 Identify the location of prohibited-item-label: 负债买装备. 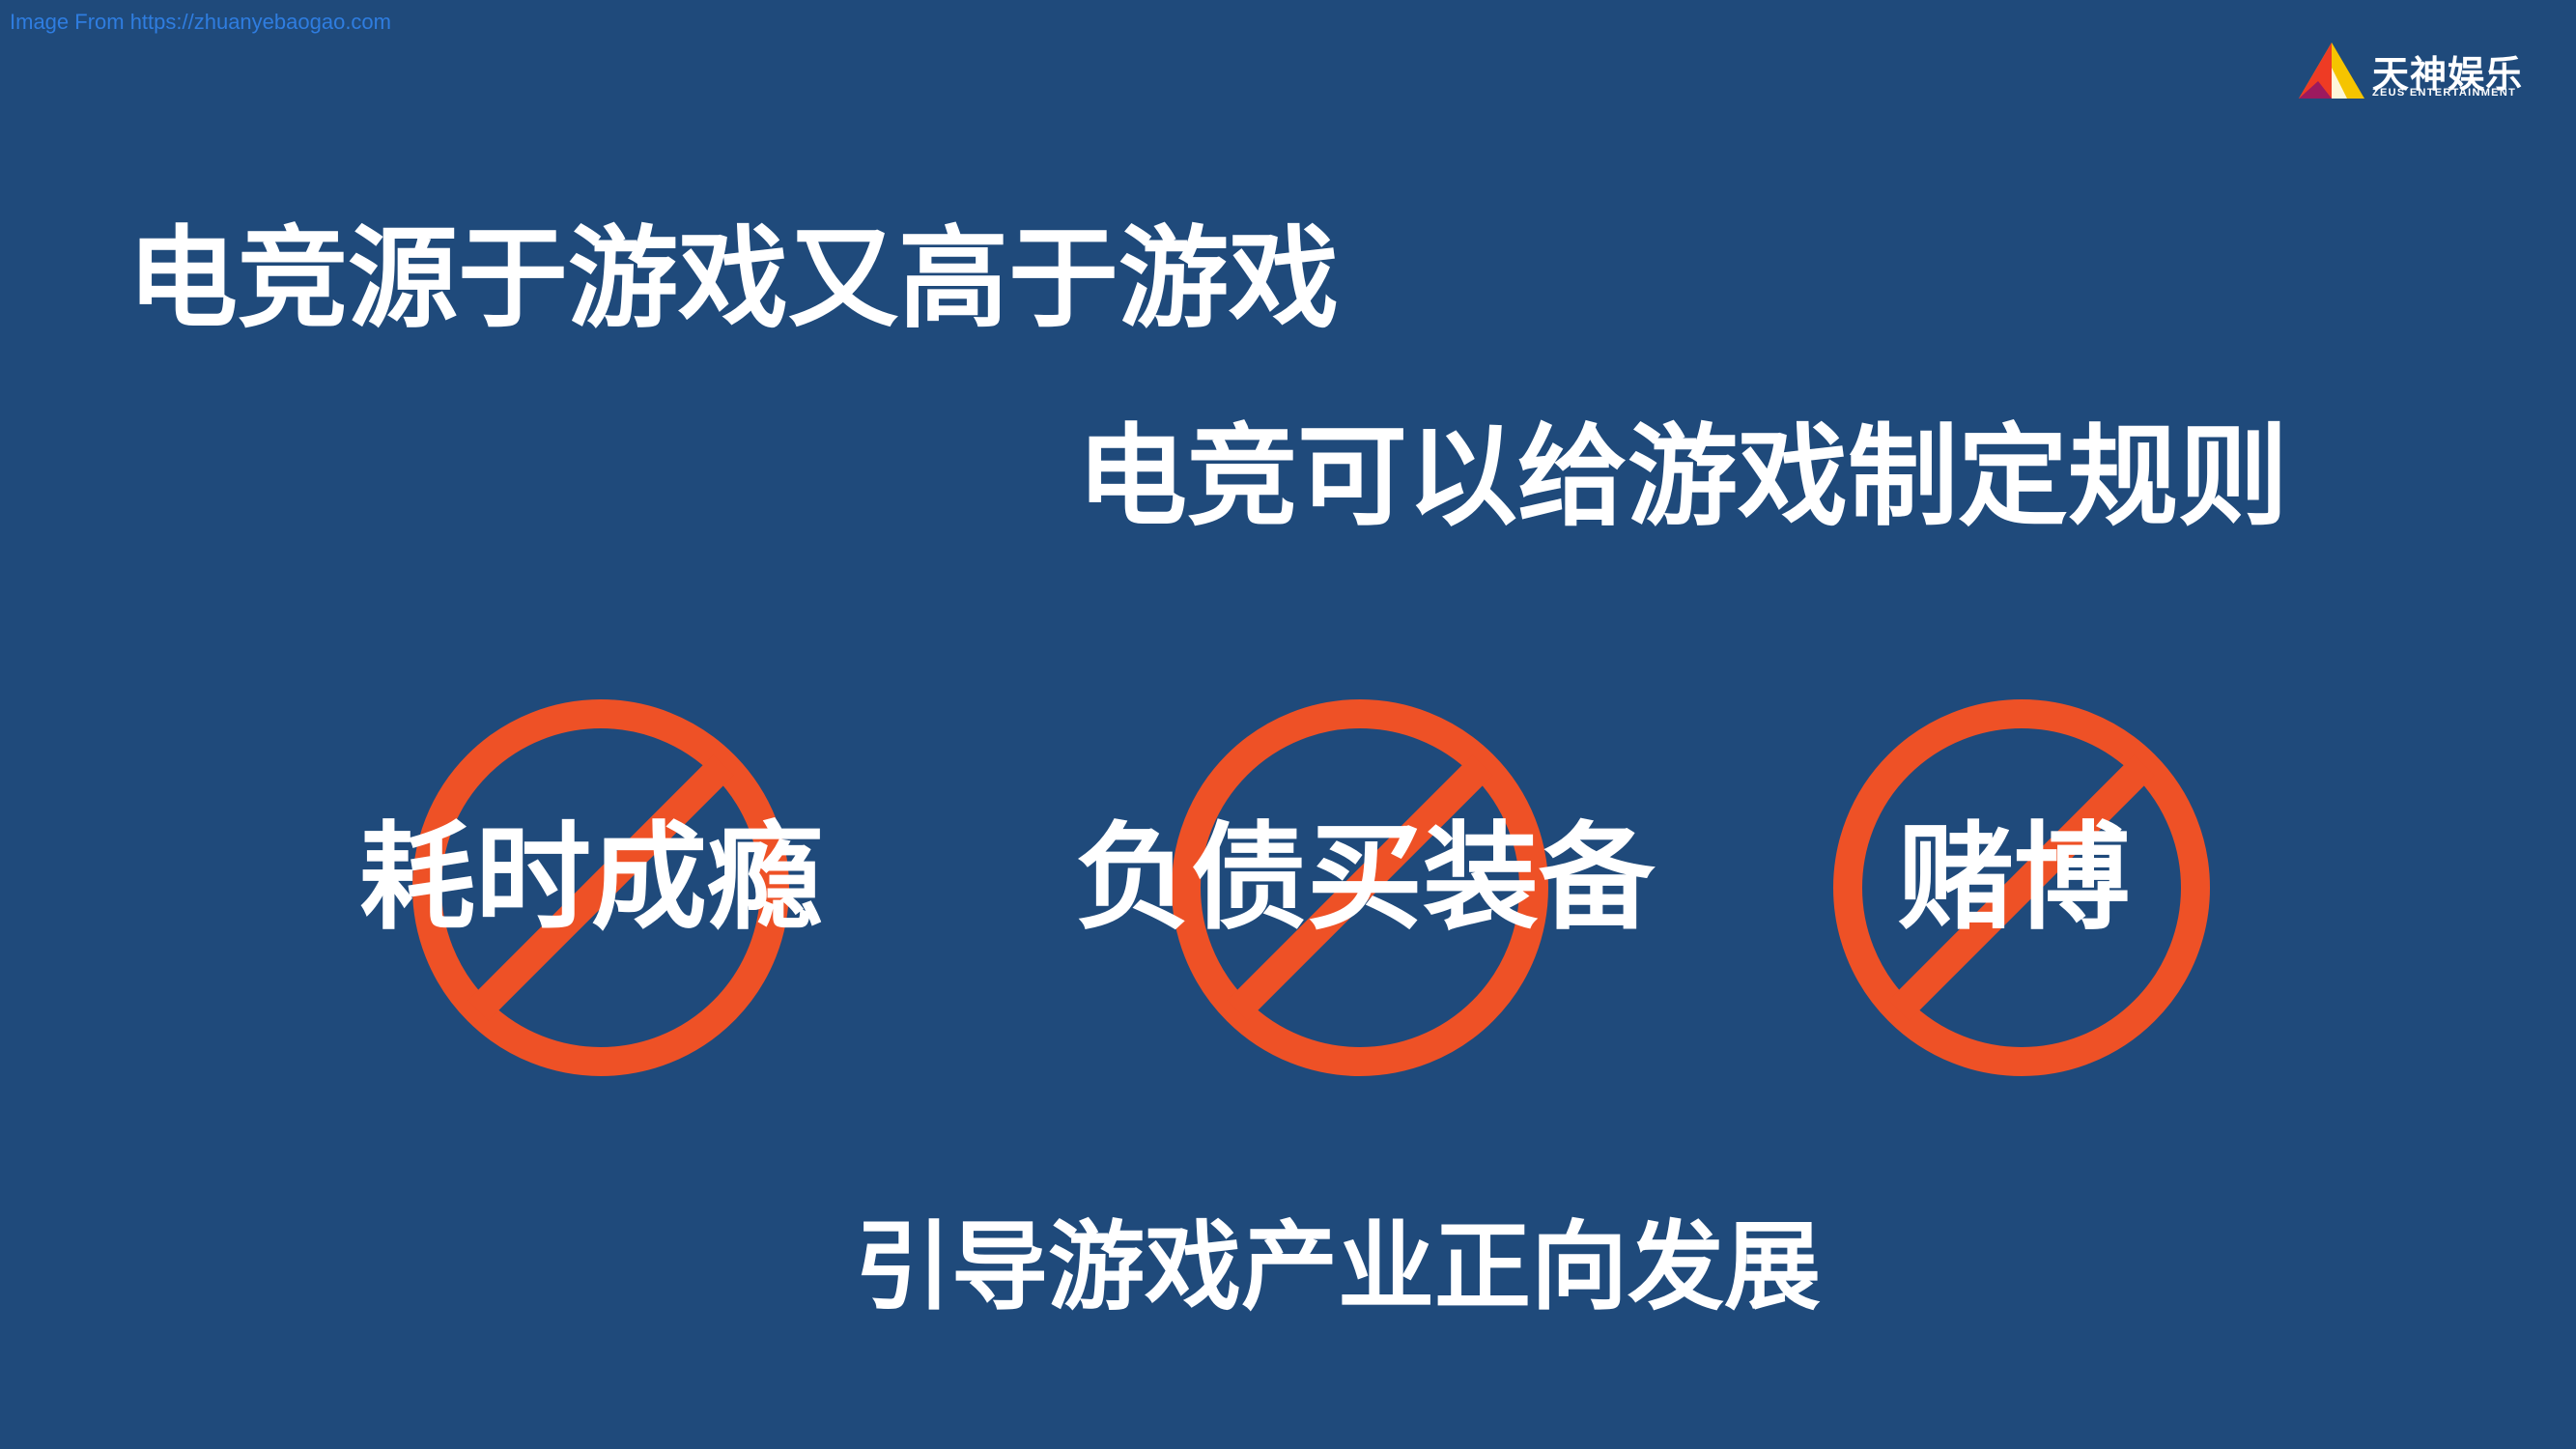
(1365, 878).